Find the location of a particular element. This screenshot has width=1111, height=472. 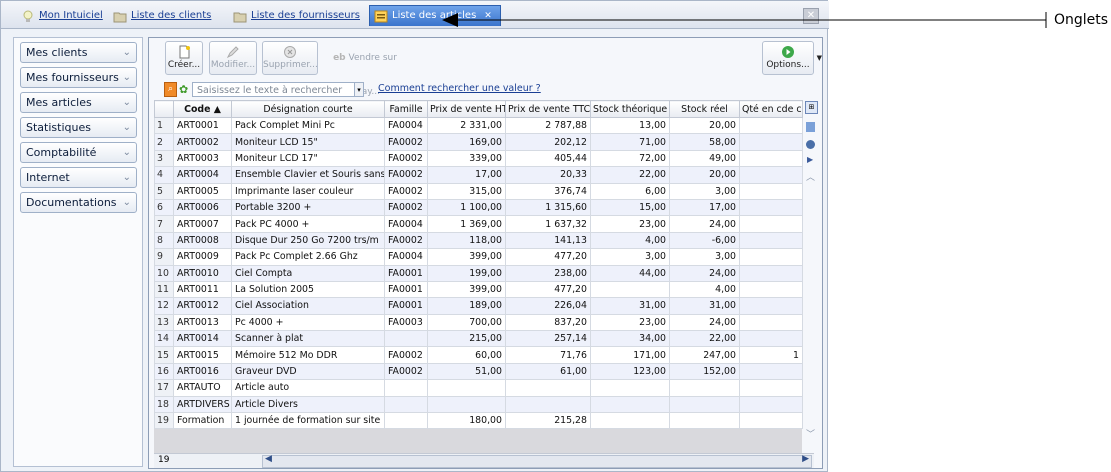

table-cell: ART0003 is located at coordinates (202, 158).